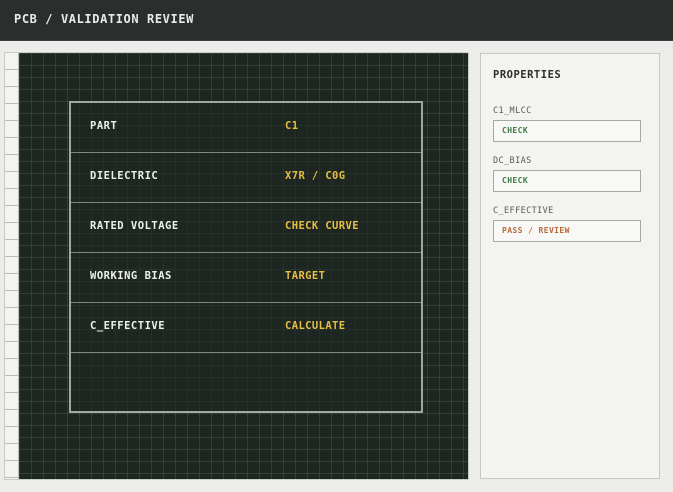 The height and width of the screenshot is (492, 673). I want to click on property-dc-bias: DC_BIAS CHECK, so click(567, 174).